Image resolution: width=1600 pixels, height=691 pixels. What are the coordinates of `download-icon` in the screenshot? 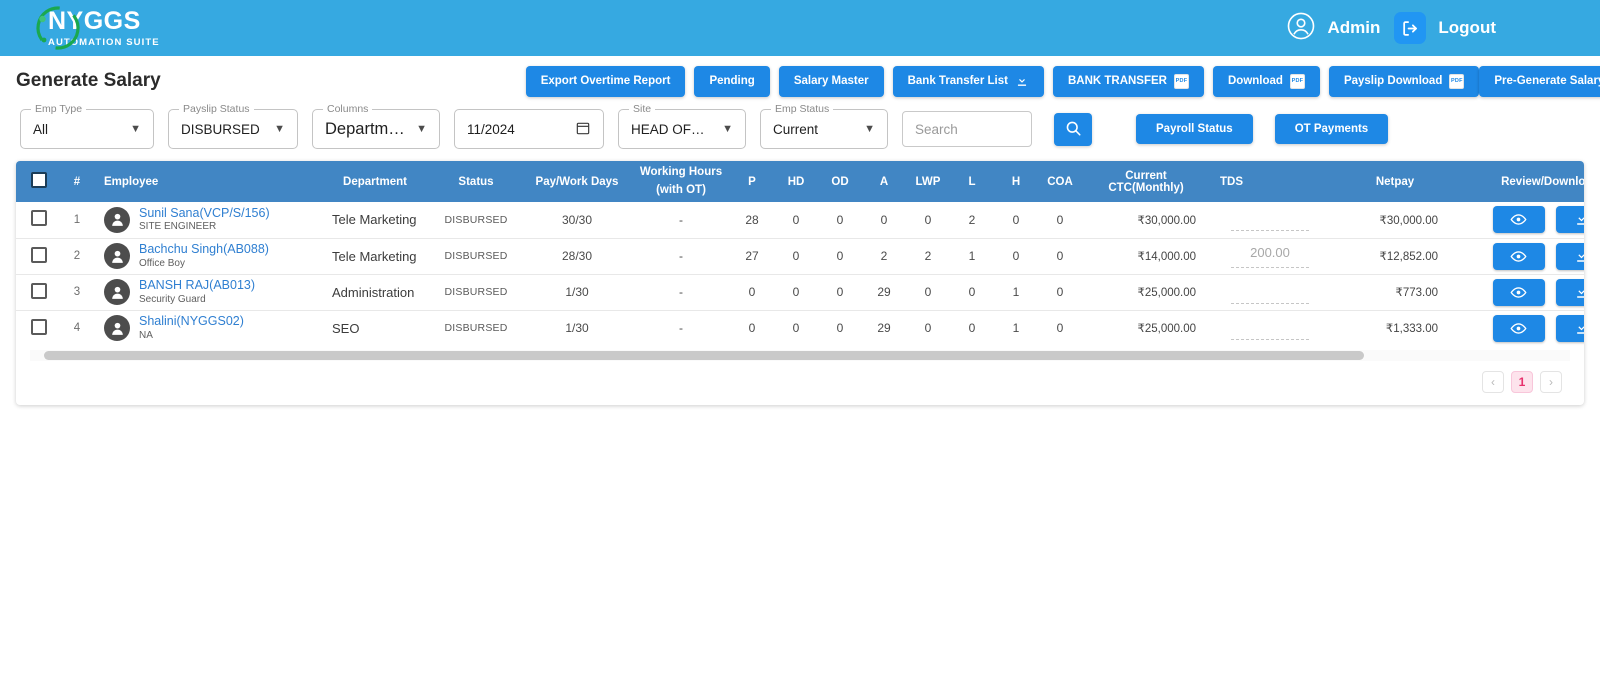 It's located at (1022, 81).